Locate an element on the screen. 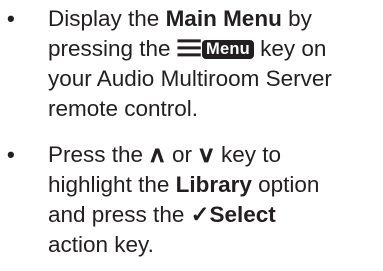 The image size is (383, 271). instruction-line: your Audio Multiroom Server is located at coordinates (190, 79).